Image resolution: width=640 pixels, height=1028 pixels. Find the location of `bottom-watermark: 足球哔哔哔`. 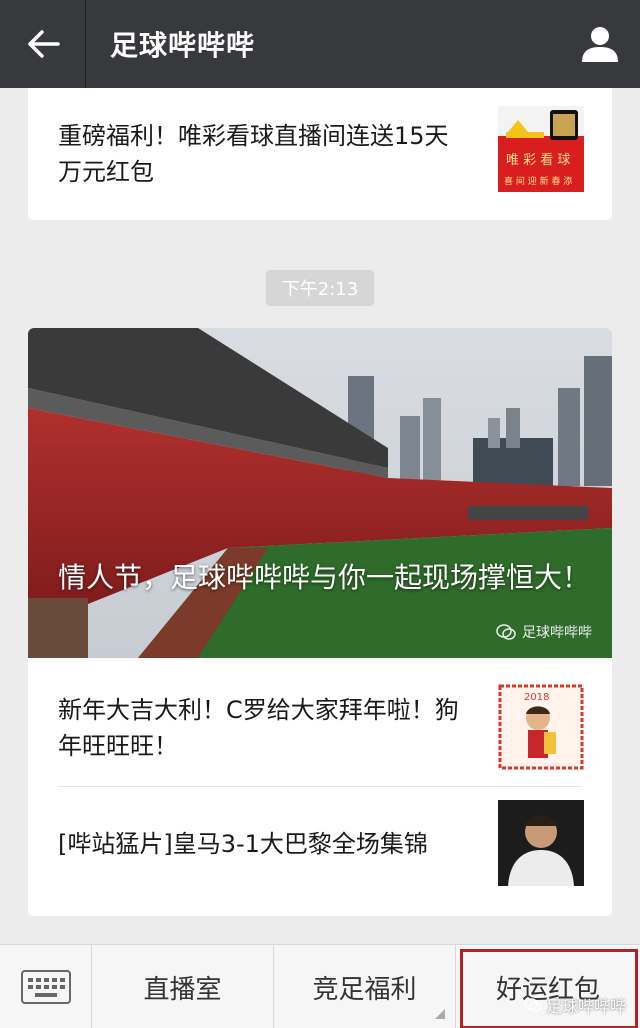

bottom-watermark: 足球哔哔哔 is located at coordinates (575, 1005).